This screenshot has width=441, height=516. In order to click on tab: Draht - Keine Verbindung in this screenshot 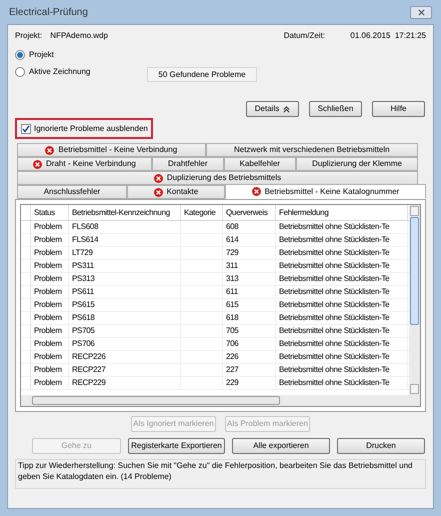, I will do `click(84, 164)`.